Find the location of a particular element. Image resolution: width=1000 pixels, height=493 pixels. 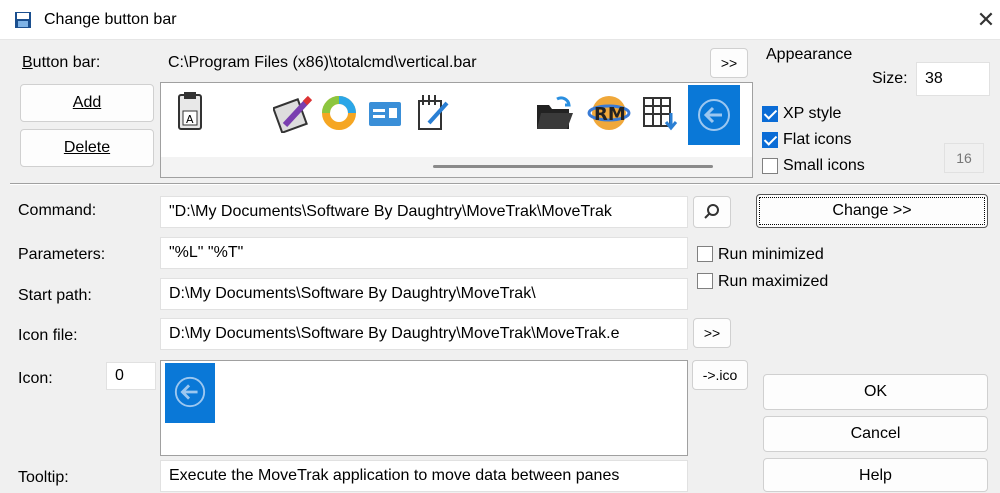

change-button: Change >> is located at coordinates (872, 211).